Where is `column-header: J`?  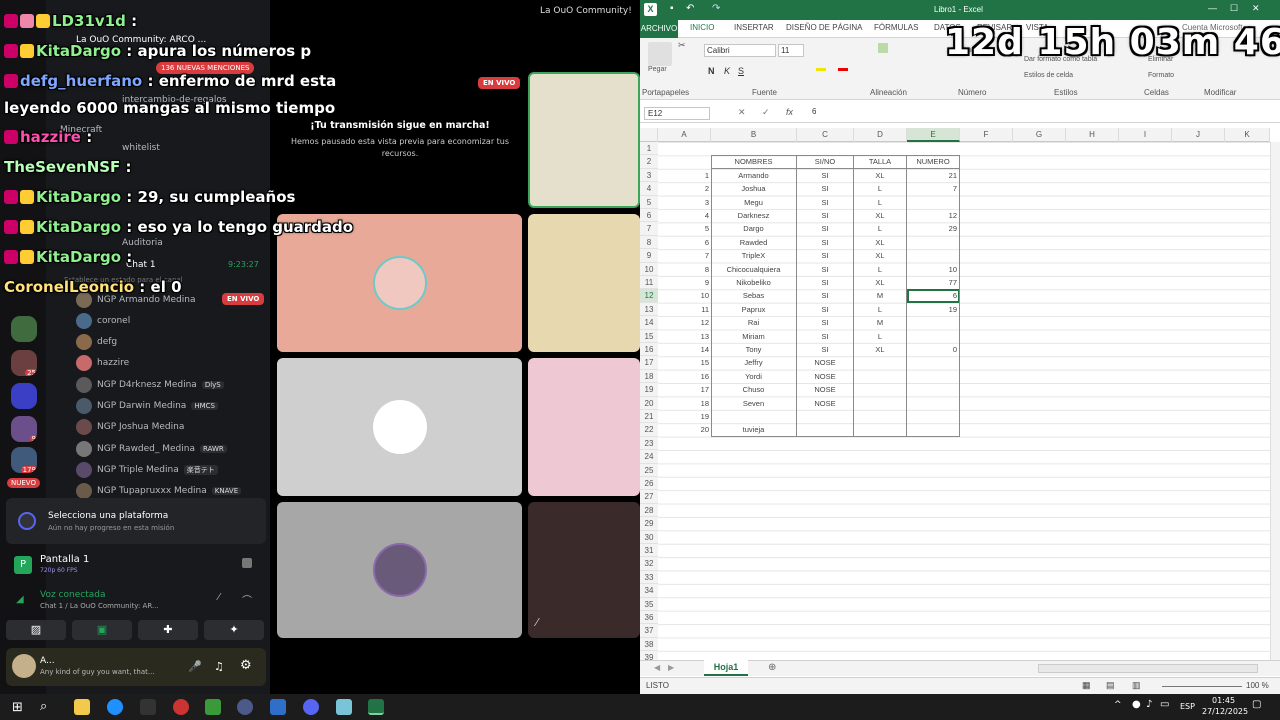 column-header: J is located at coordinates (1198, 135).